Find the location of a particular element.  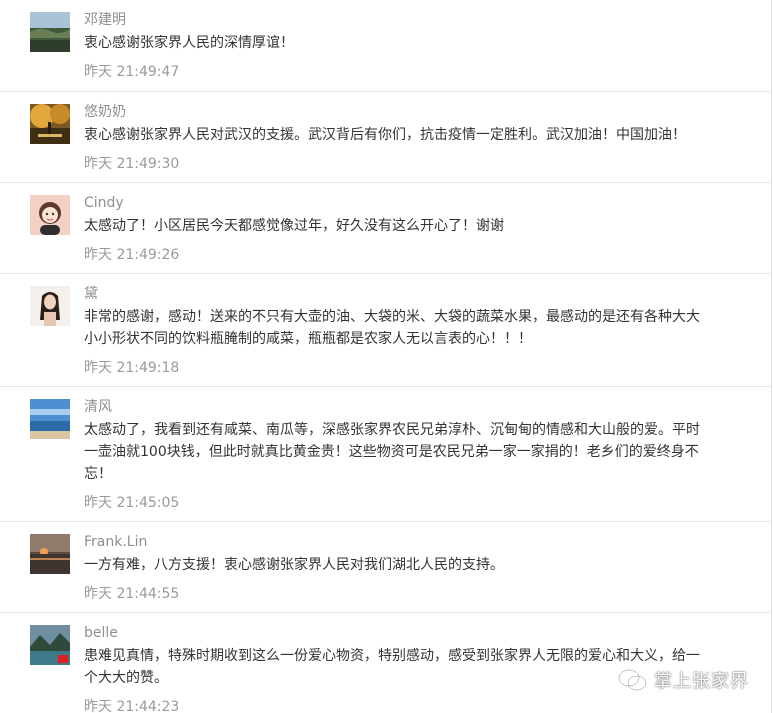

autumn-trees-avatar is located at coordinates (50, 124).